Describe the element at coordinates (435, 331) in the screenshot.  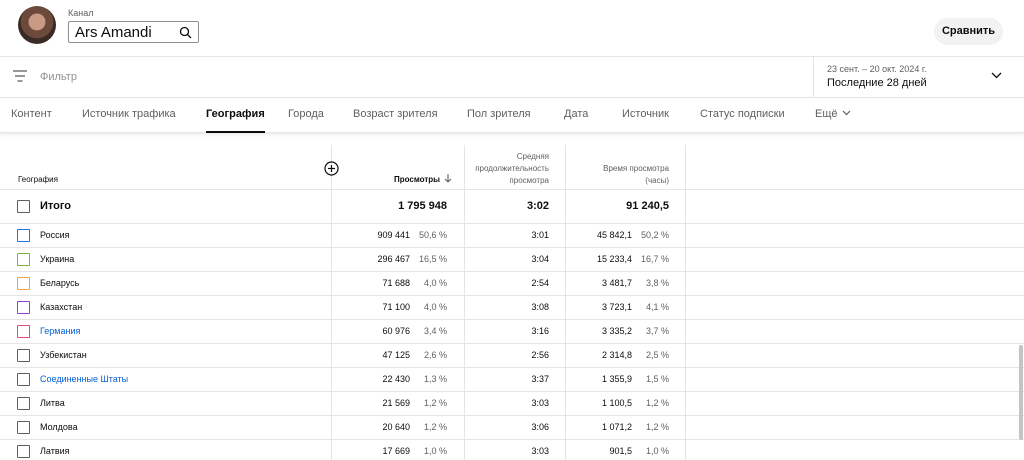
I see `views-percent: 3,4 %` at that location.